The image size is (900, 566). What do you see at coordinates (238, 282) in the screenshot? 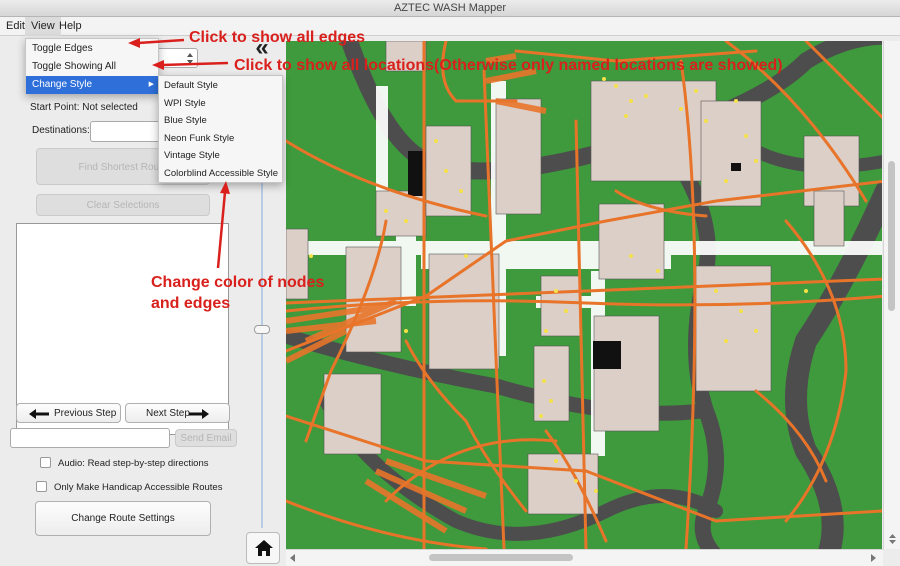
I see `annotation-style-line1: Change color of nodes` at bounding box center [238, 282].